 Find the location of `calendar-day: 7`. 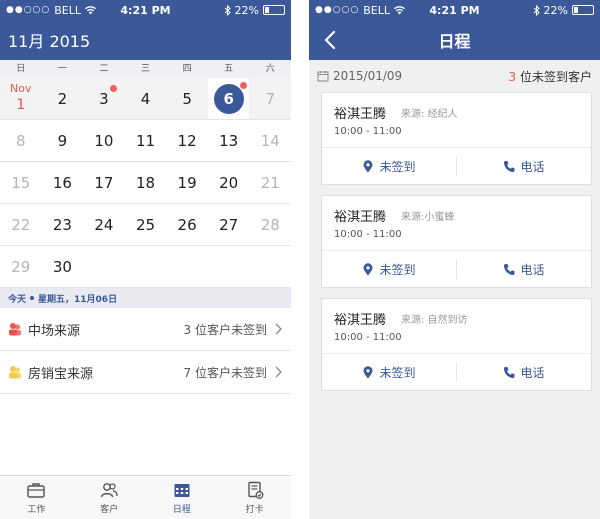

calendar-day: 7 is located at coordinates (270, 98).